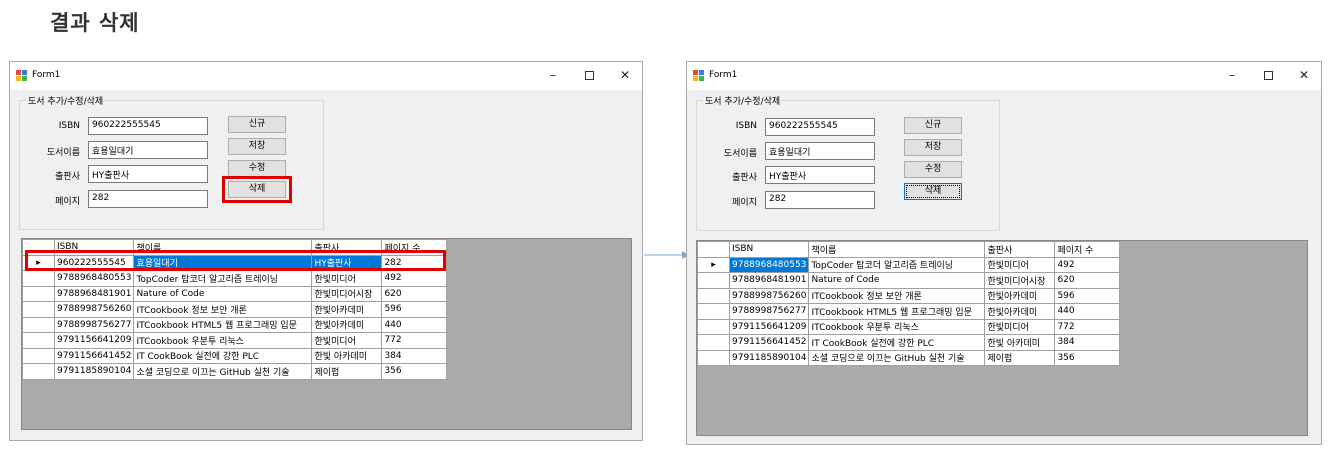  What do you see at coordinates (769, 249) in the screenshot?
I see `col-header-isbn: ISBN` at bounding box center [769, 249].